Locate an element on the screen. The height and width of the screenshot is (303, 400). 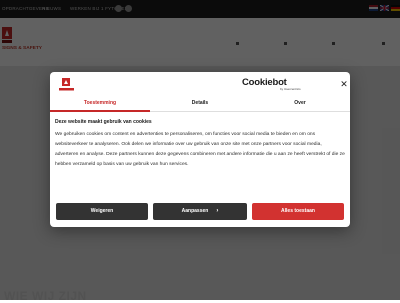
customize-button: Aanpassen › is located at coordinates (200, 211).